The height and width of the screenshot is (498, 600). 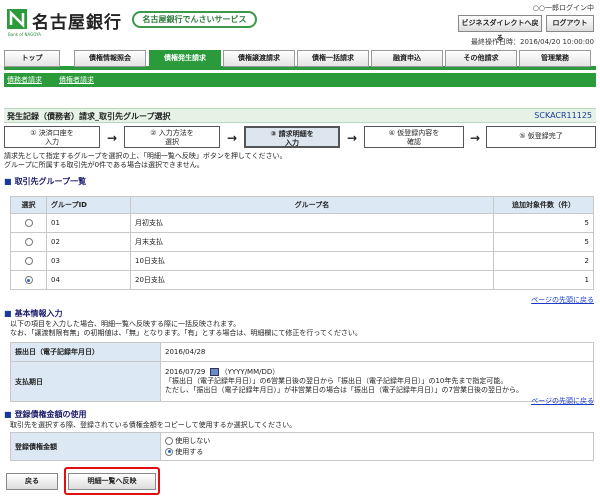 What do you see at coordinates (292, 137) in the screenshot?
I see `step-3-current: ③ 請求明細を 入力` at bounding box center [292, 137].